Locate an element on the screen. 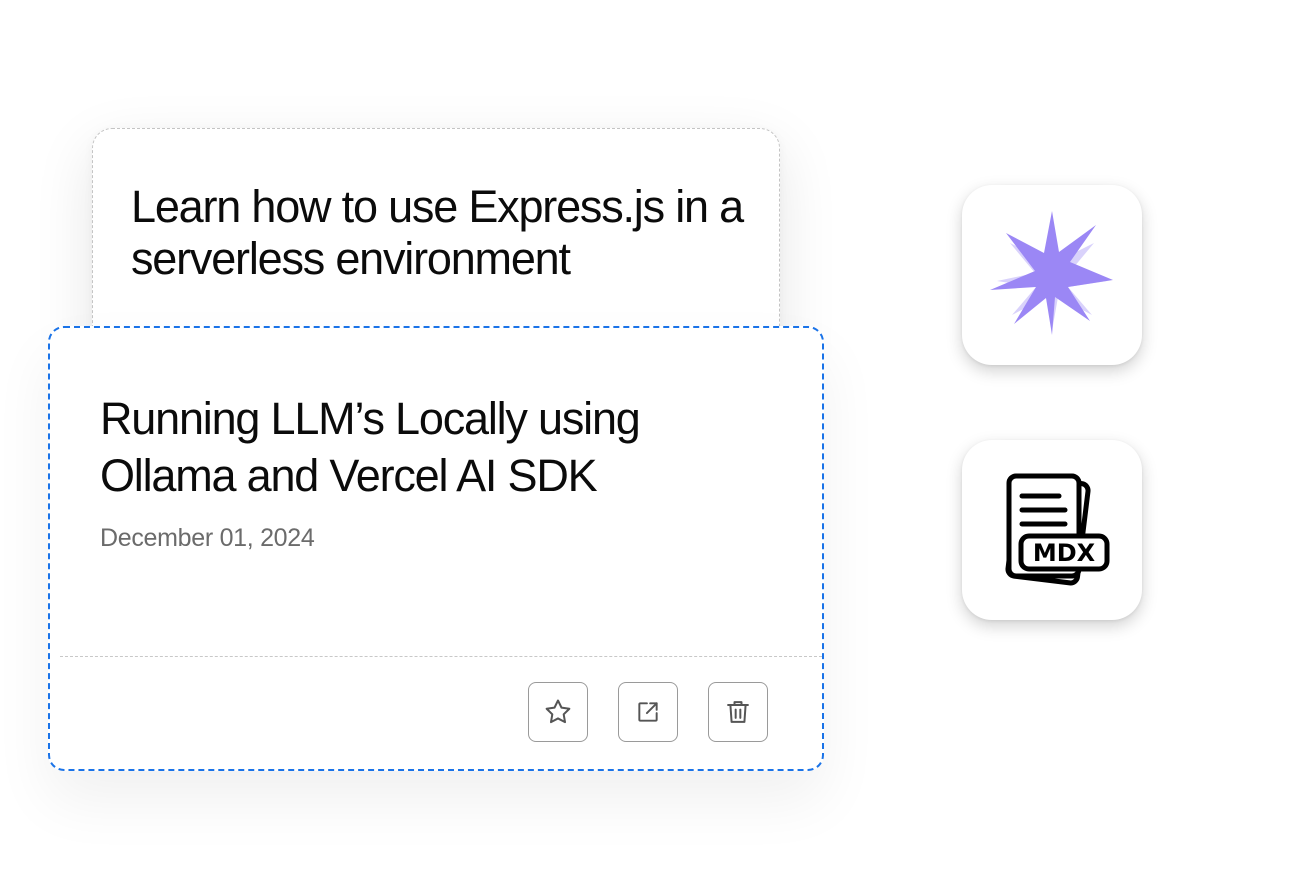  delete-button is located at coordinates (738, 712).